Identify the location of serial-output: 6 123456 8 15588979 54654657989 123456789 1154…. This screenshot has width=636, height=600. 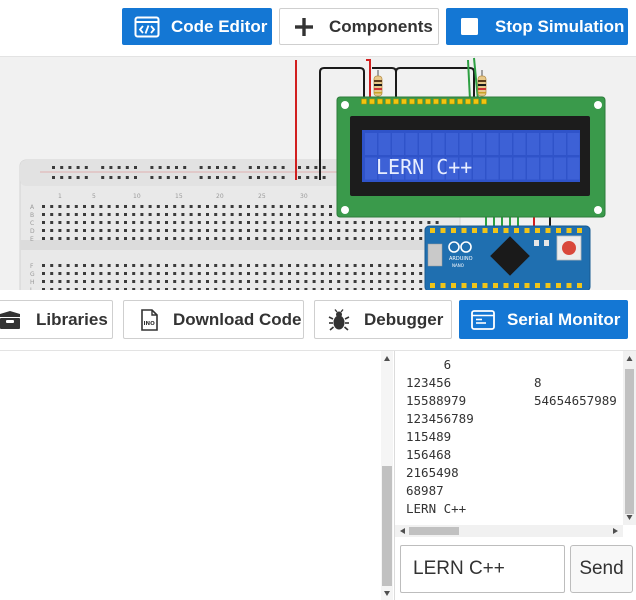
(509, 438).